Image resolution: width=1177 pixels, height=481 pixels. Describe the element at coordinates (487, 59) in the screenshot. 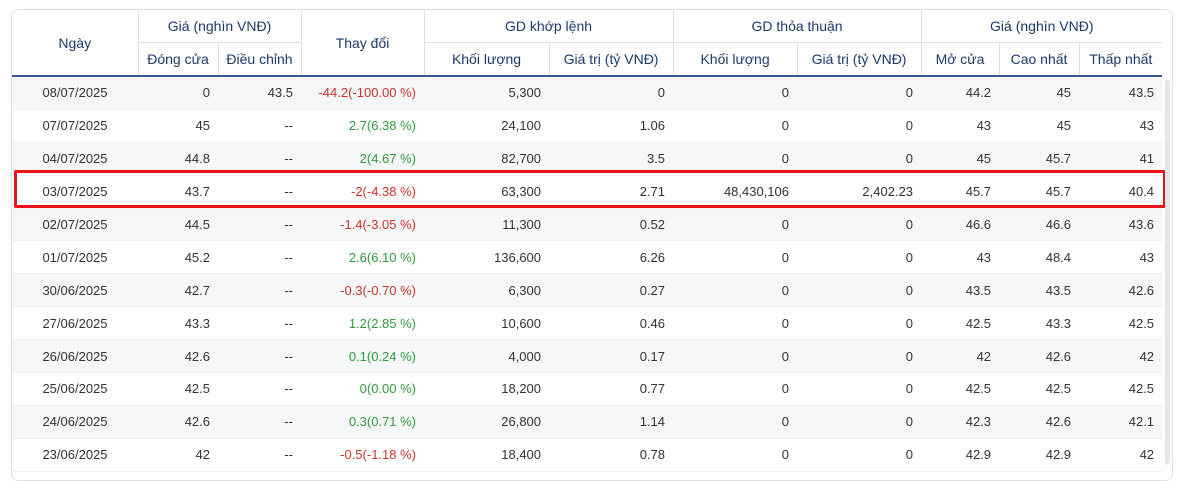

I see `header-matched-volume: Khối lượng` at that location.